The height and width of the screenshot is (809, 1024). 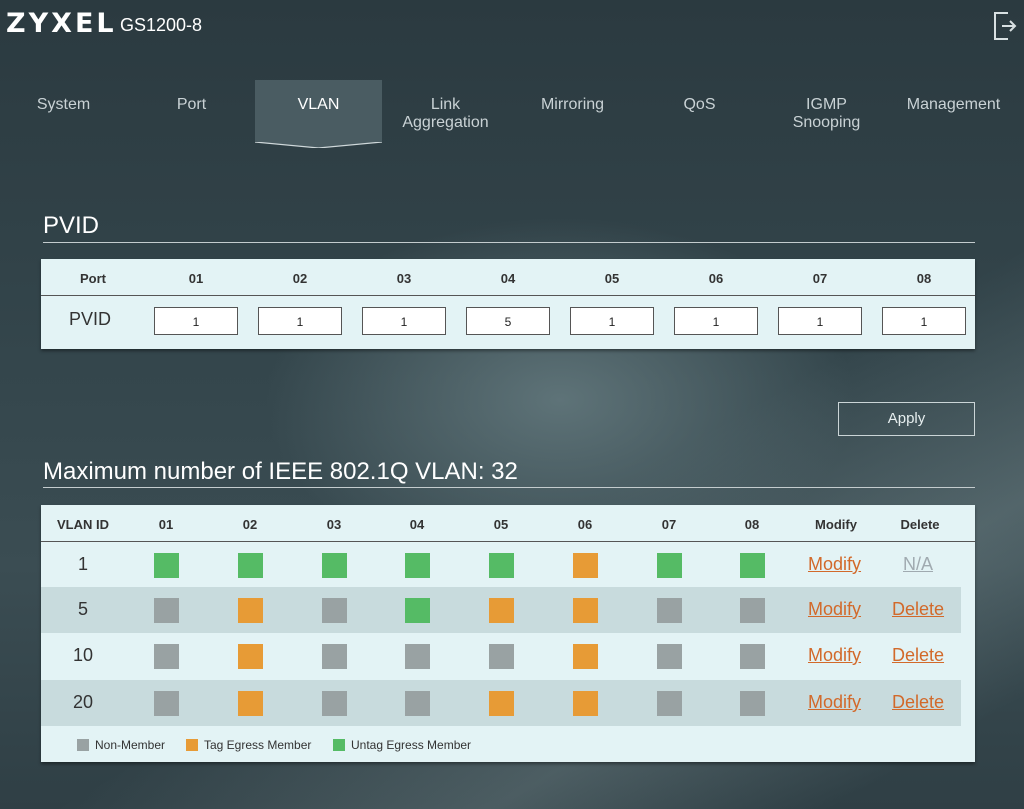 I want to click on nav-tab-link-aggregation: Link Aggregation, so click(x=445, y=111).